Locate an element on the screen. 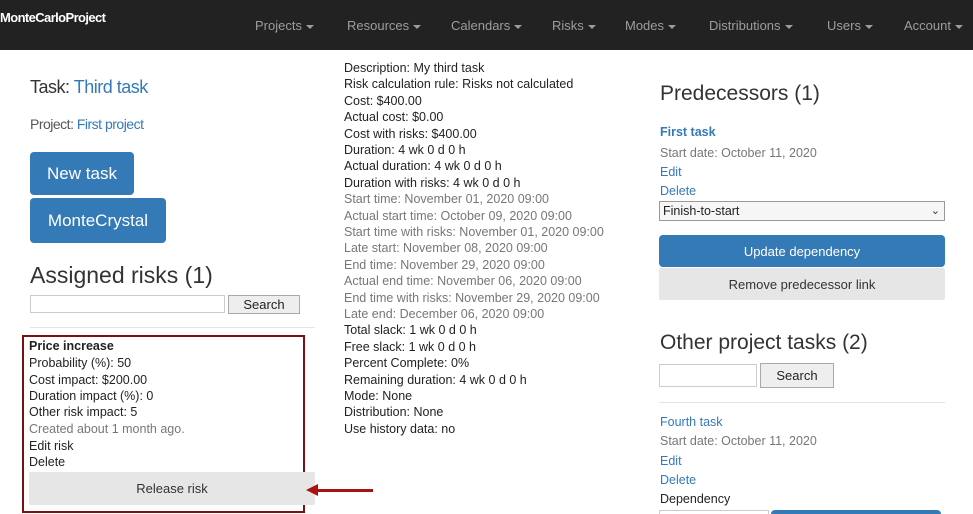 The height and width of the screenshot is (514, 973). risk-cost-impact: Cost impact: $200.00 is located at coordinates (88, 380).